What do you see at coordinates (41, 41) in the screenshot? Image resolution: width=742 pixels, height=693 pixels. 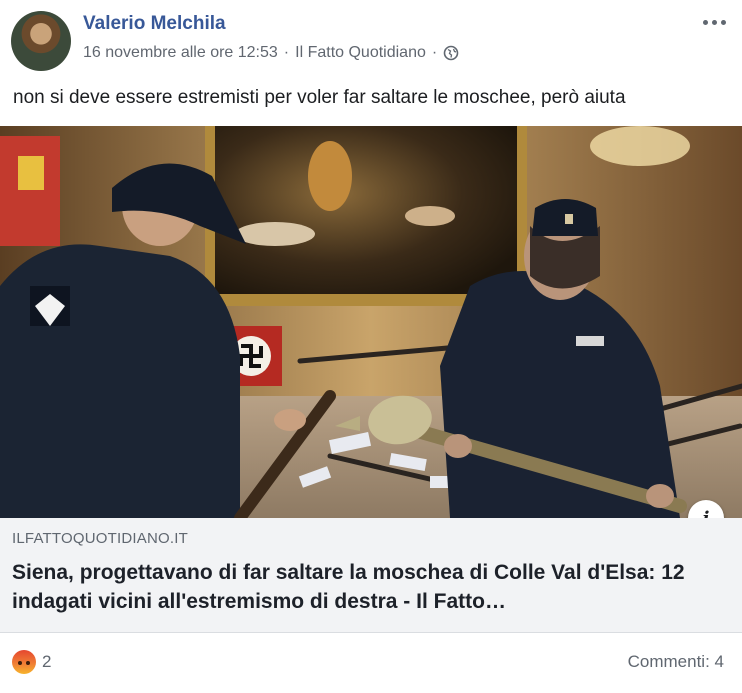 I see `author-avatar` at bounding box center [41, 41].